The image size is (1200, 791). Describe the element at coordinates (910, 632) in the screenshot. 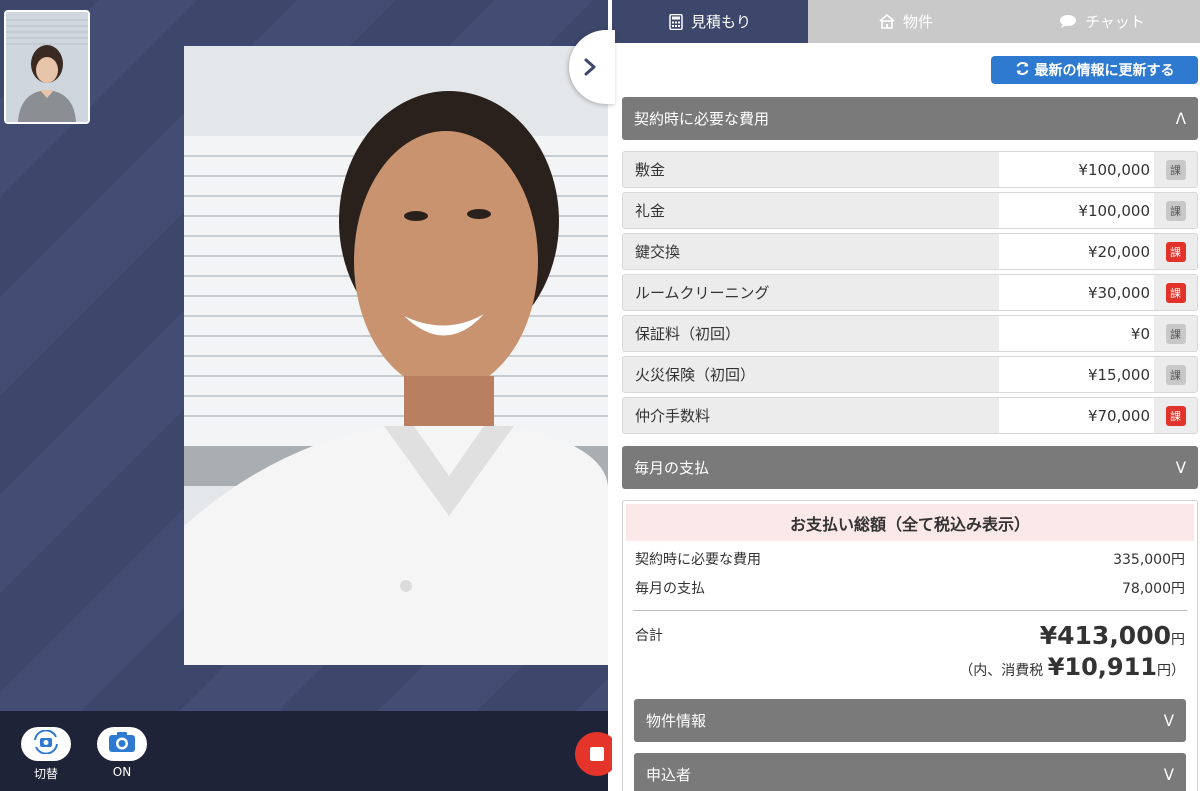

I see `total-row: 合計 ¥413,000円` at that location.